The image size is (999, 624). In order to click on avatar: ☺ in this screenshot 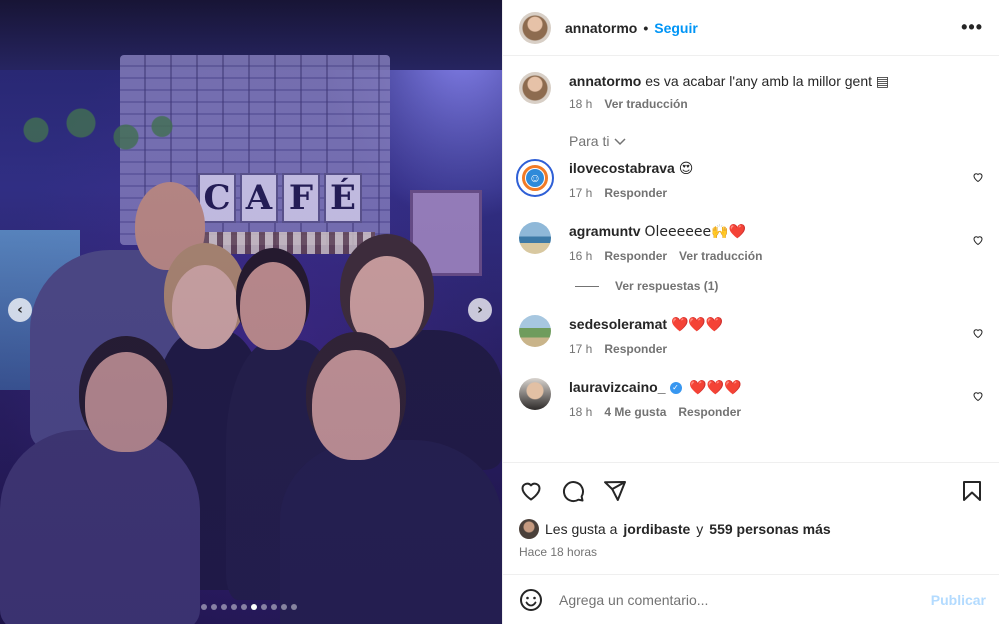, I will do `click(535, 178)`.